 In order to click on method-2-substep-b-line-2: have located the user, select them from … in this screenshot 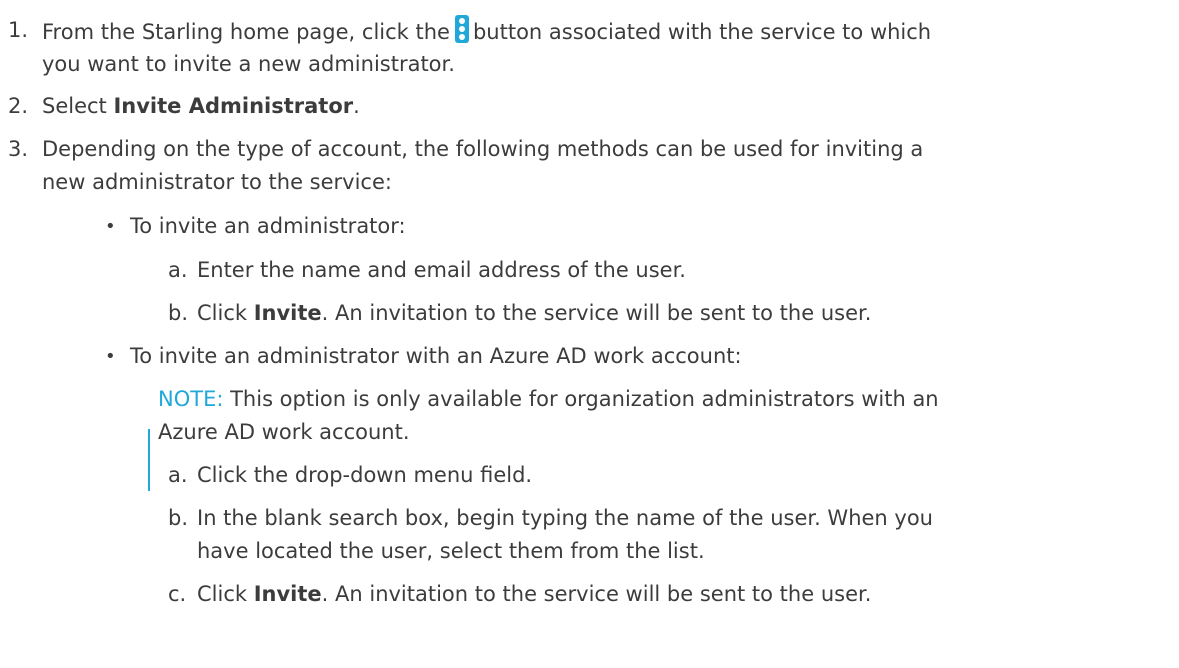, I will do `click(451, 551)`.